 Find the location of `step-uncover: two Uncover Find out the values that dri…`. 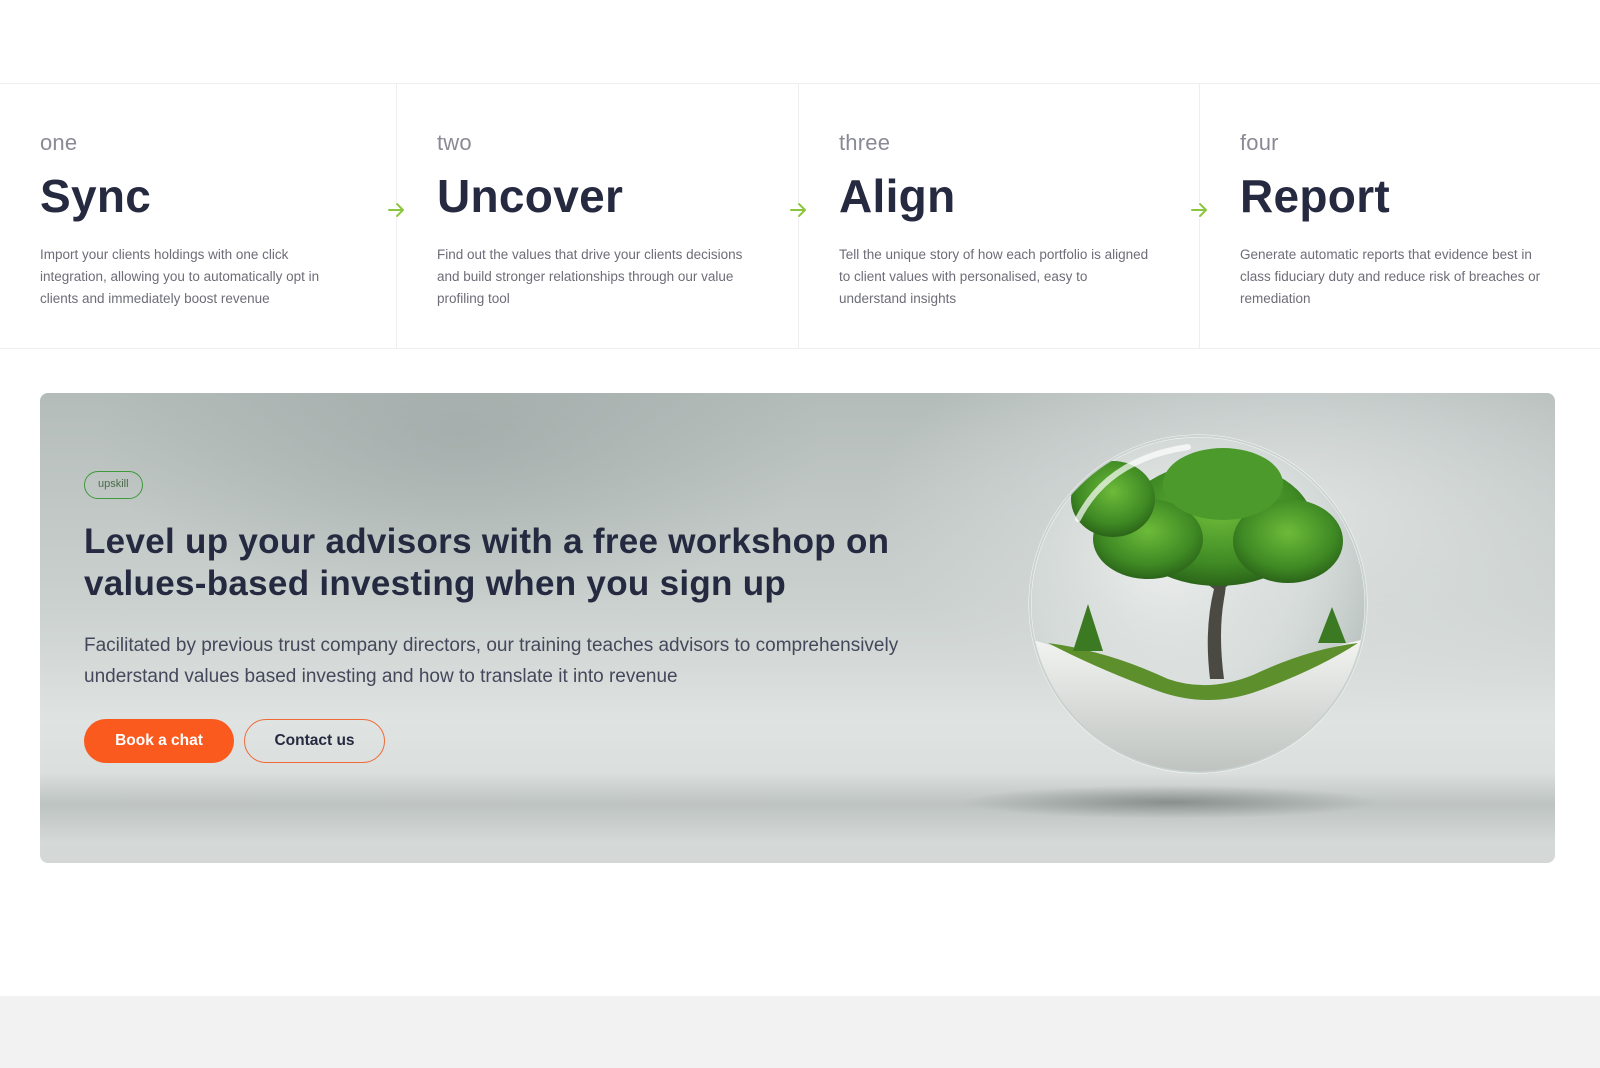

step-uncover: two Uncover Find out the values that dri… is located at coordinates (592, 216).